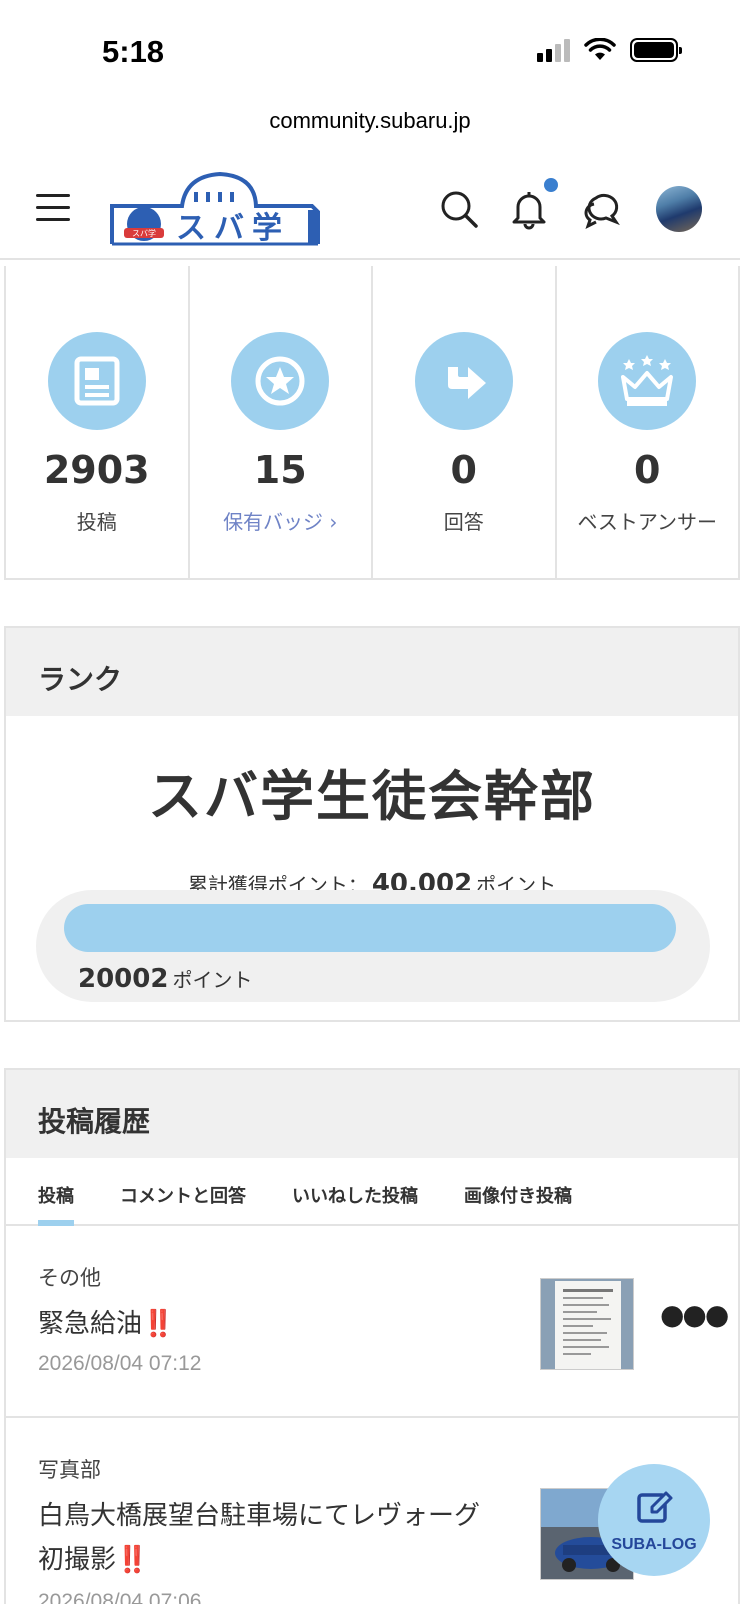 The height and width of the screenshot is (1604, 740). What do you see at coordinates (647, 381) in the screenshot?
I see `crown-icon` at bounding box center [647, 381].